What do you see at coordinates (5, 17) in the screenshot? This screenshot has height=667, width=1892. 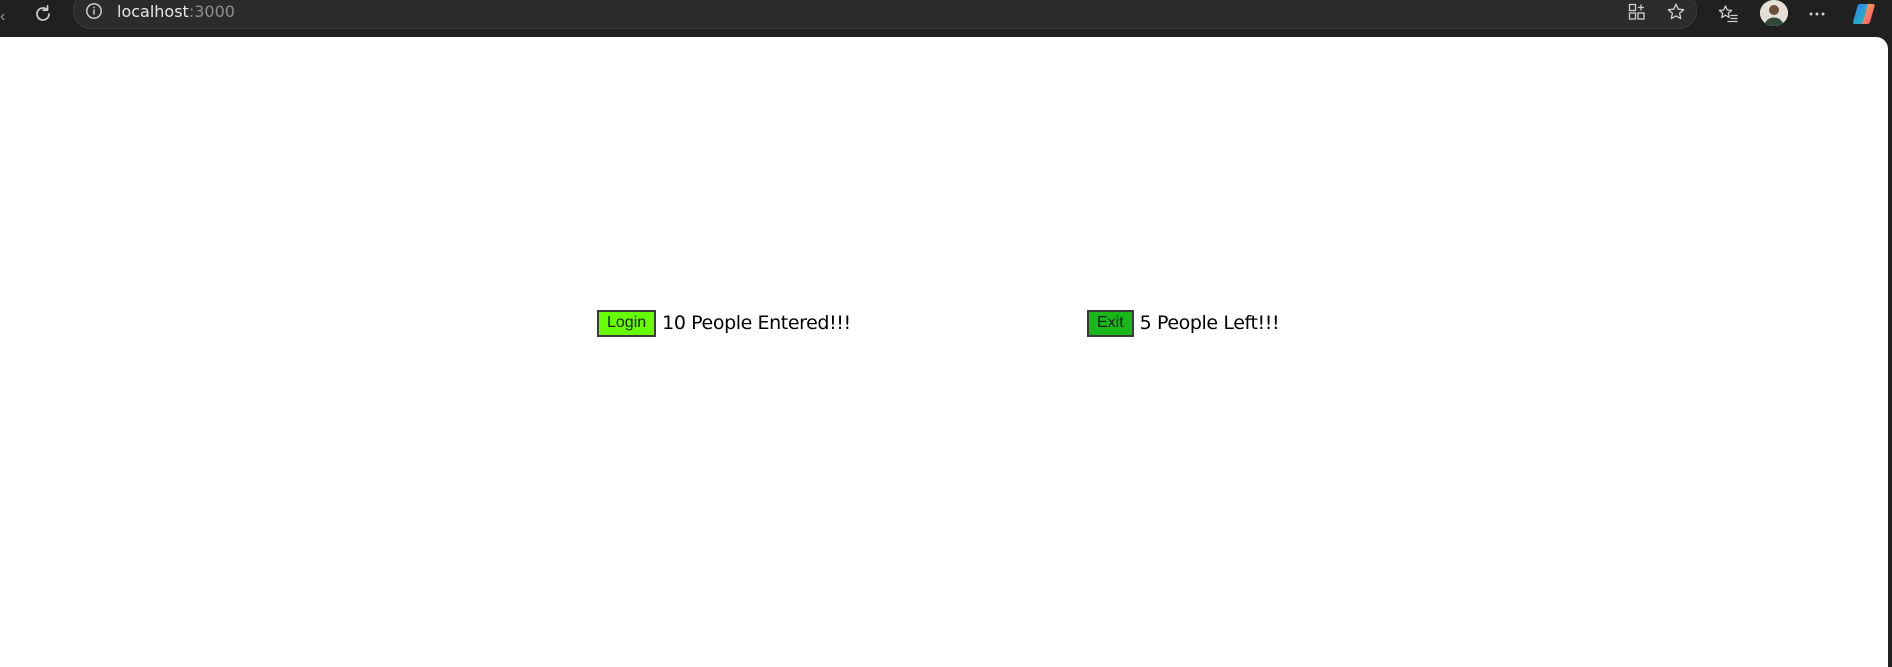 I see `back-button: ‹` at bounding box center [5, 17].